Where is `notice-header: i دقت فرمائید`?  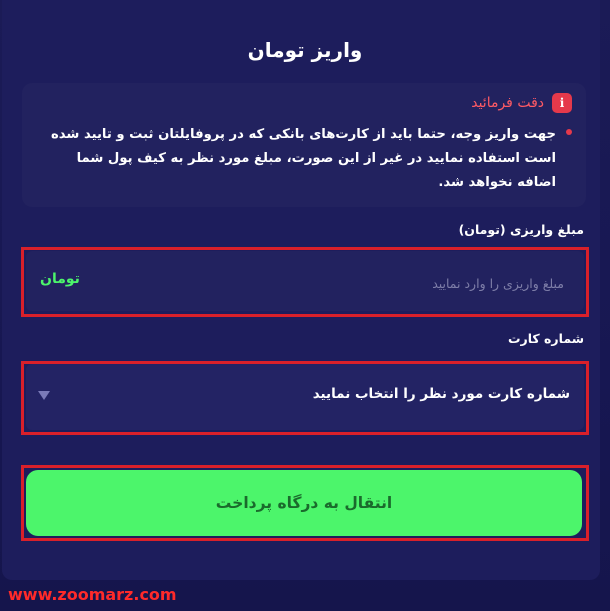 notice-header: i دقت فرمائید is located at coordinates (521, 103).